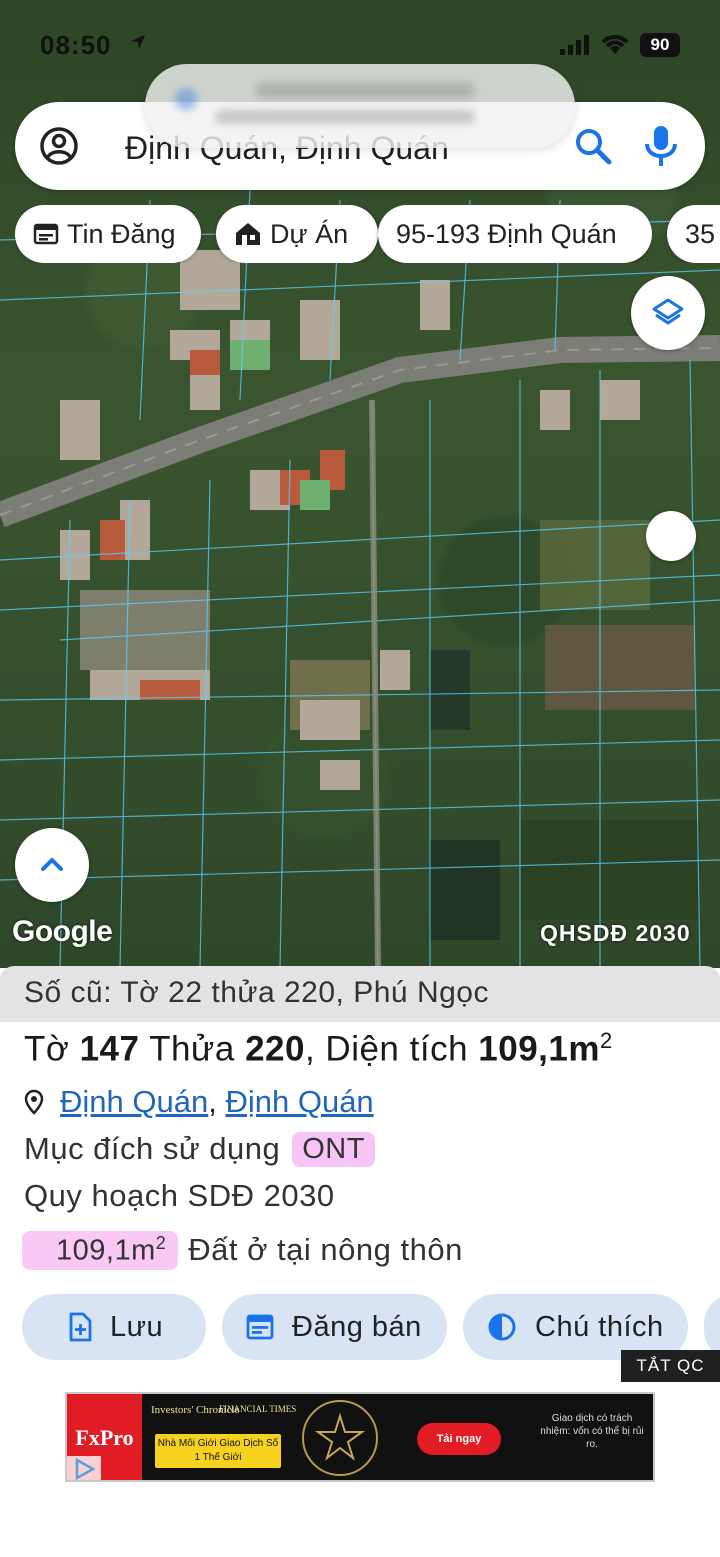  I want to click on district-link: Định Quán, so click(134, 1102).